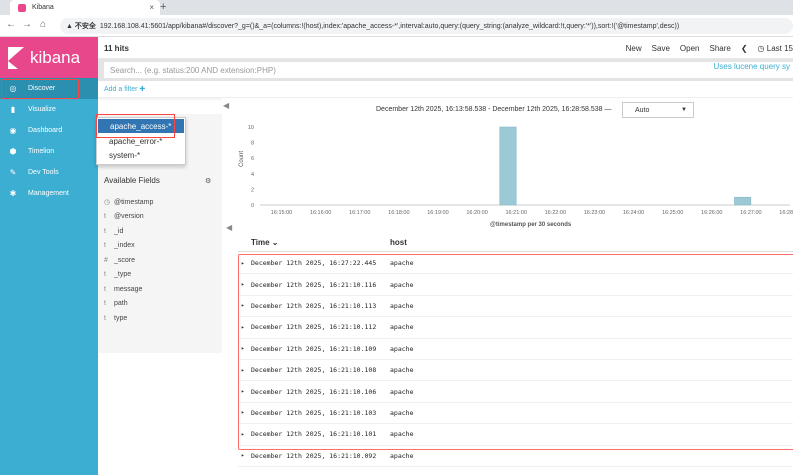  I want to click on security-warning: ▲ 不安全, so click(81, 26).